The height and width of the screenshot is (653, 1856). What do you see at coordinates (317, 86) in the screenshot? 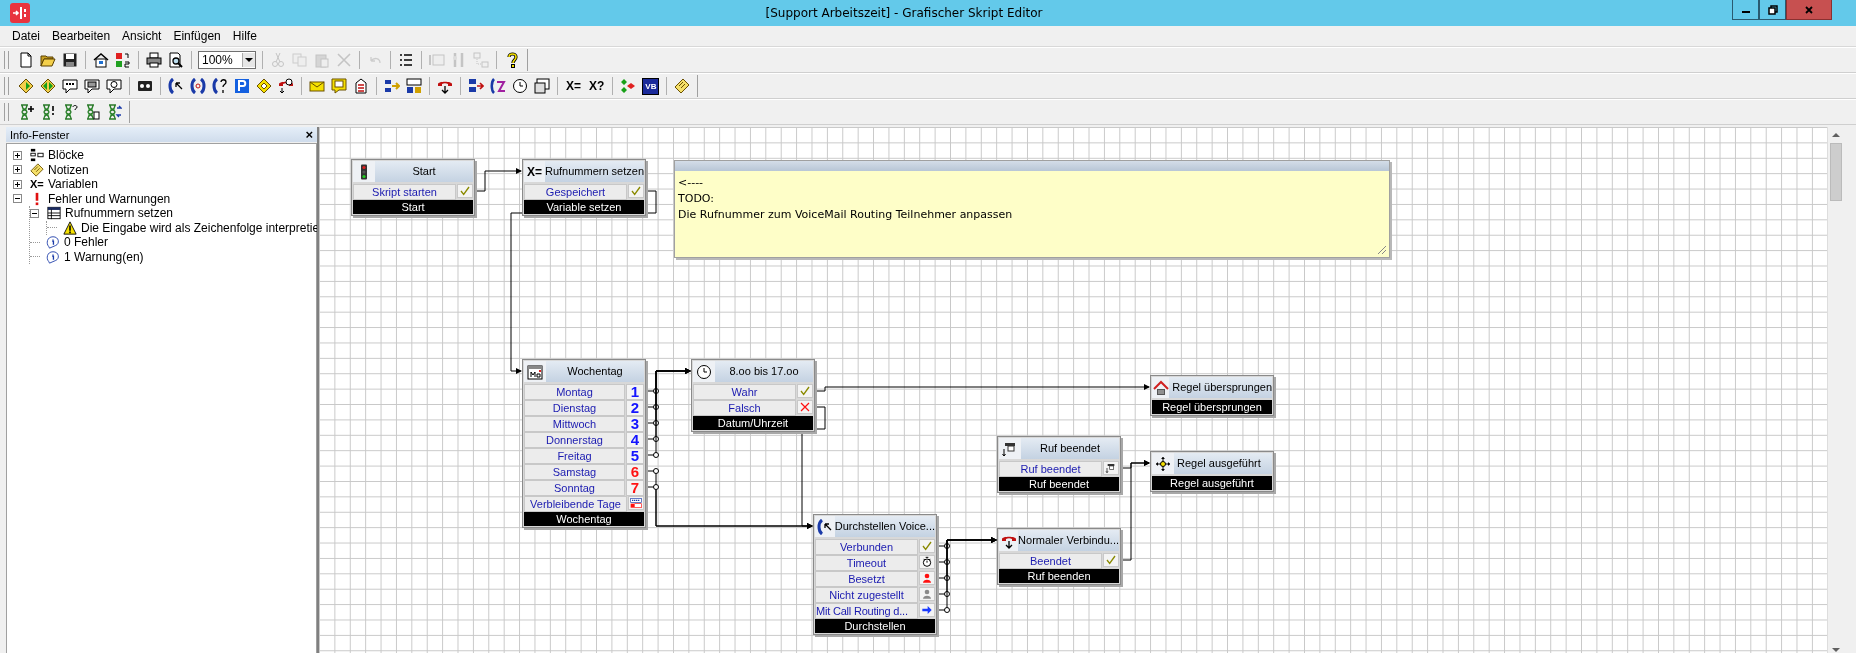
I see `envelope-icon` at bounding box center [317, 86].